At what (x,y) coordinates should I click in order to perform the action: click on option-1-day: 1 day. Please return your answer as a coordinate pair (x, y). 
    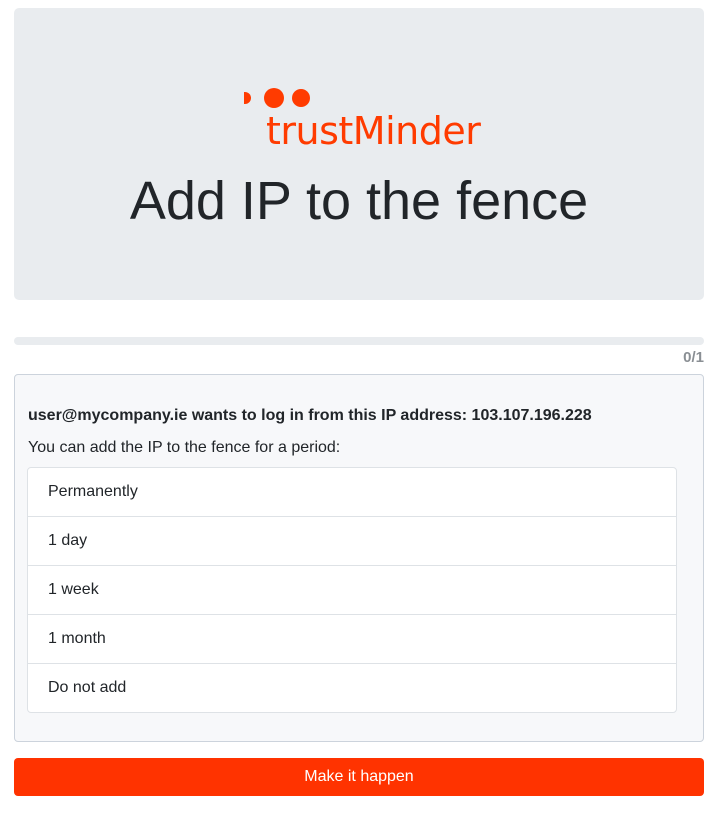
    Looking at the image, I should click on (352, 541).